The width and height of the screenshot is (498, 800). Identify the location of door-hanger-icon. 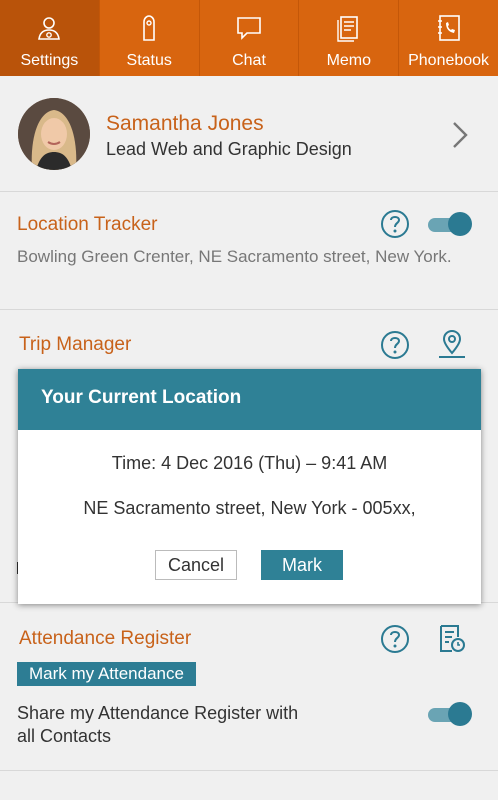
(149, 28).